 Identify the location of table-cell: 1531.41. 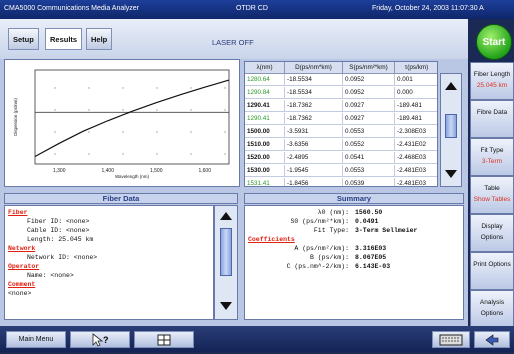
(265, 182).